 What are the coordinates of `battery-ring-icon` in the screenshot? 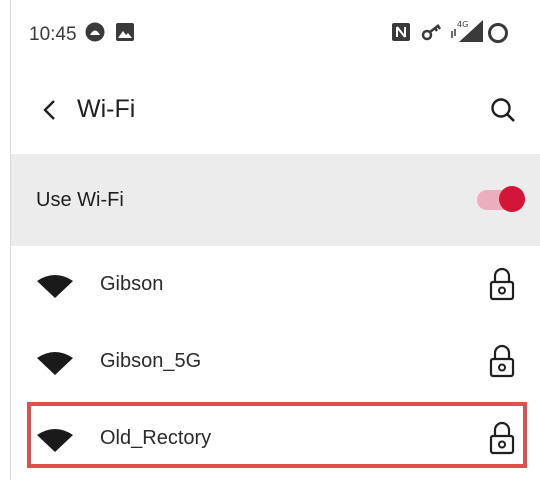 It's located at (498, 33).